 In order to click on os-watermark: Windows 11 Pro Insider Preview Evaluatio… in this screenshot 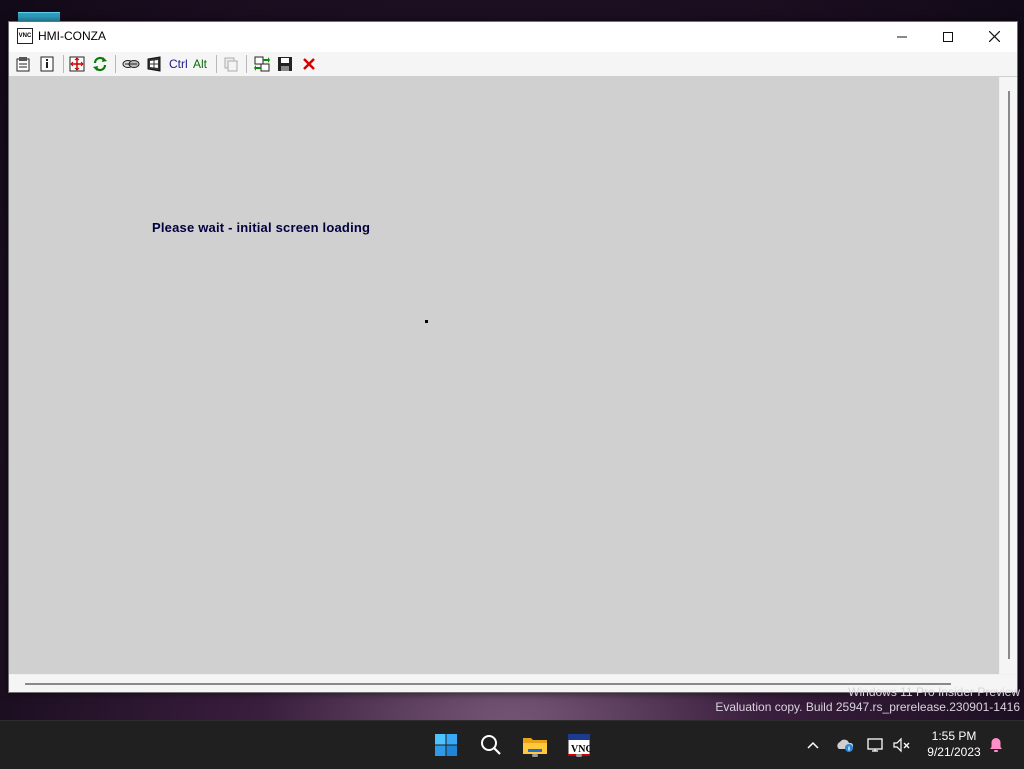, I will do `click(867, 700)`.